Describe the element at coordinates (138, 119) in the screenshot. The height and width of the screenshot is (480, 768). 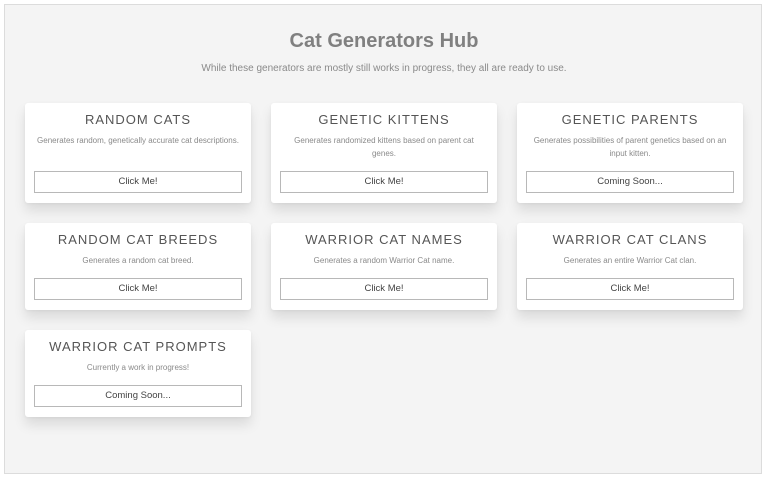
I see `card-title: RANDOM CATS` at that location.